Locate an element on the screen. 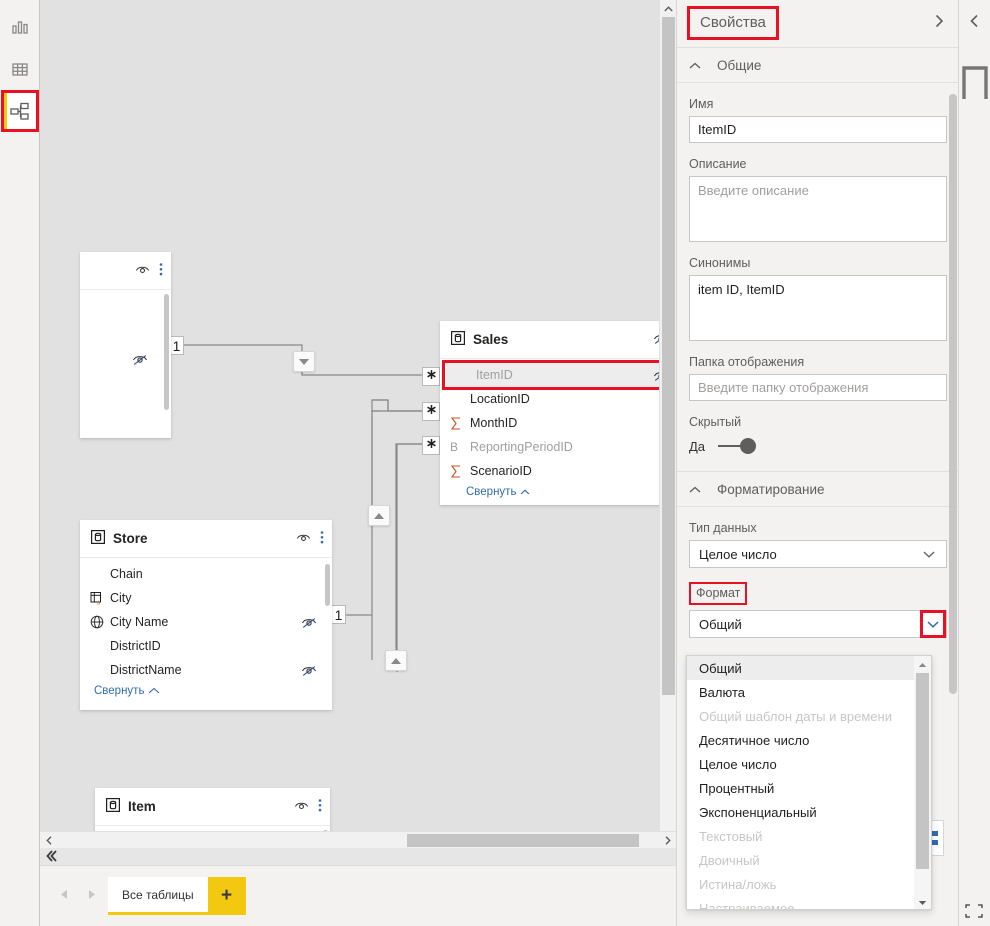 This screenshot has width=990, height=926. list-item: Текстовый is located at coordinates (801, 836).